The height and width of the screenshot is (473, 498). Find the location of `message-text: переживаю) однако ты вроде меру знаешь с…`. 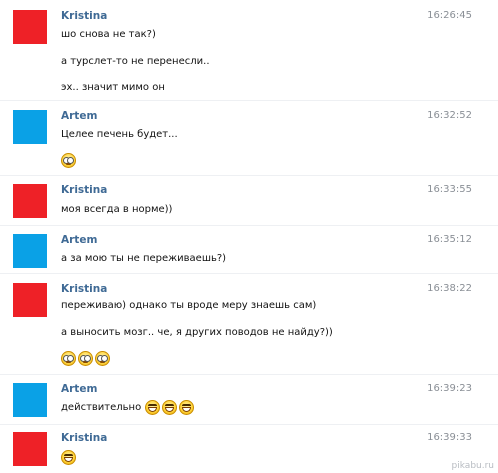

message-text: переживаю) однако ты вроде меру знаешь с… is located at coordinates (189, 305).